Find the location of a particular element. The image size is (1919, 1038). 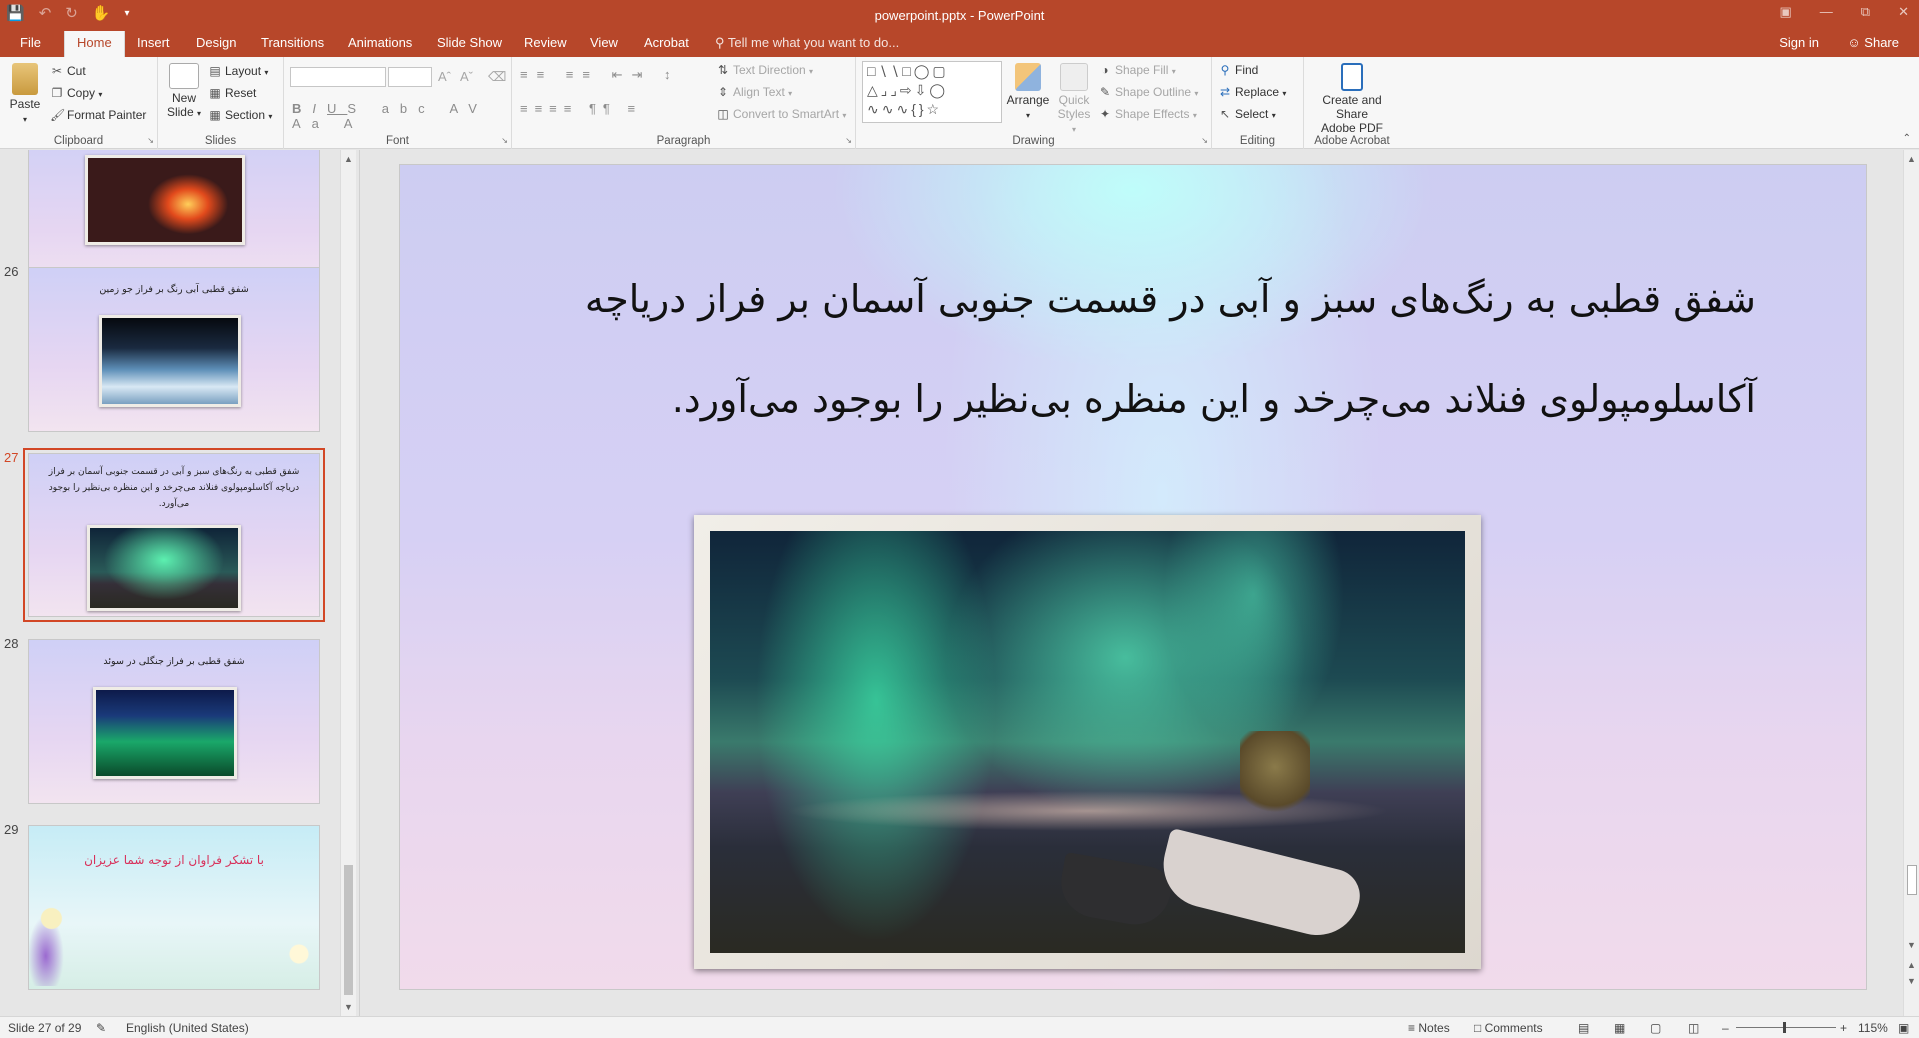

collapse-ribbon-icon: ⌃ is located at coordinates (1907, 138).